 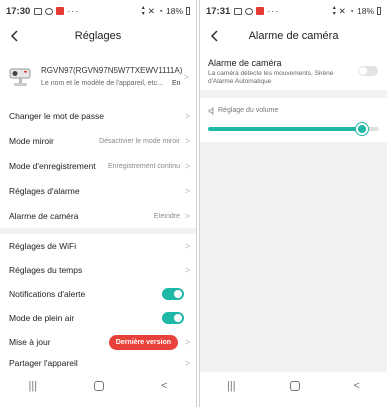 What do you see at coordinates (20, 77) in the screenshot?
I see `camera-device-icon` at bounding box center [20, 77].